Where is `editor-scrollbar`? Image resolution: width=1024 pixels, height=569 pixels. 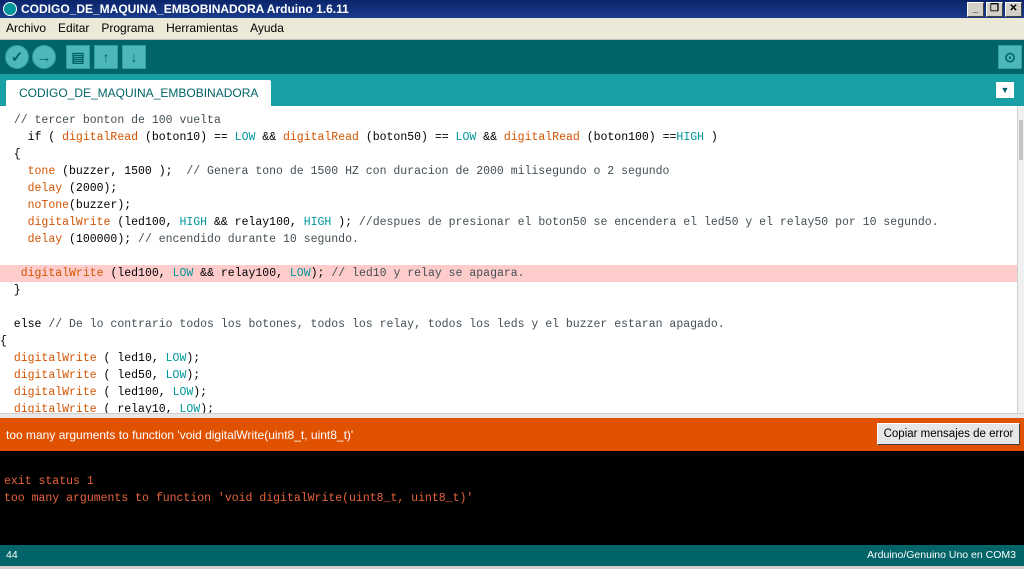 editor-scrollbar is located at coordinates (1020, 259).